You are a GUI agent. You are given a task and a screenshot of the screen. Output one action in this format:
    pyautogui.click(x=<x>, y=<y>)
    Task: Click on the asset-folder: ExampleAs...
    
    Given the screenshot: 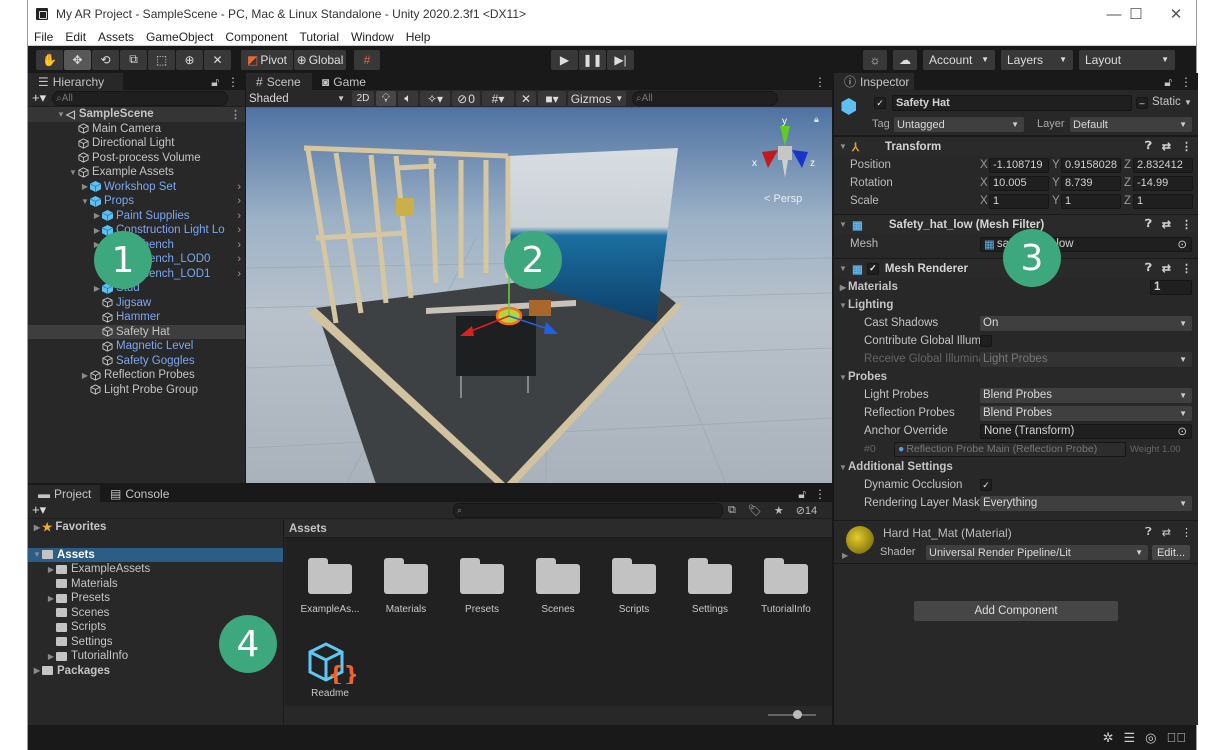 What is the action you would take?
    pyautogui.click(x=330, y=586)
    